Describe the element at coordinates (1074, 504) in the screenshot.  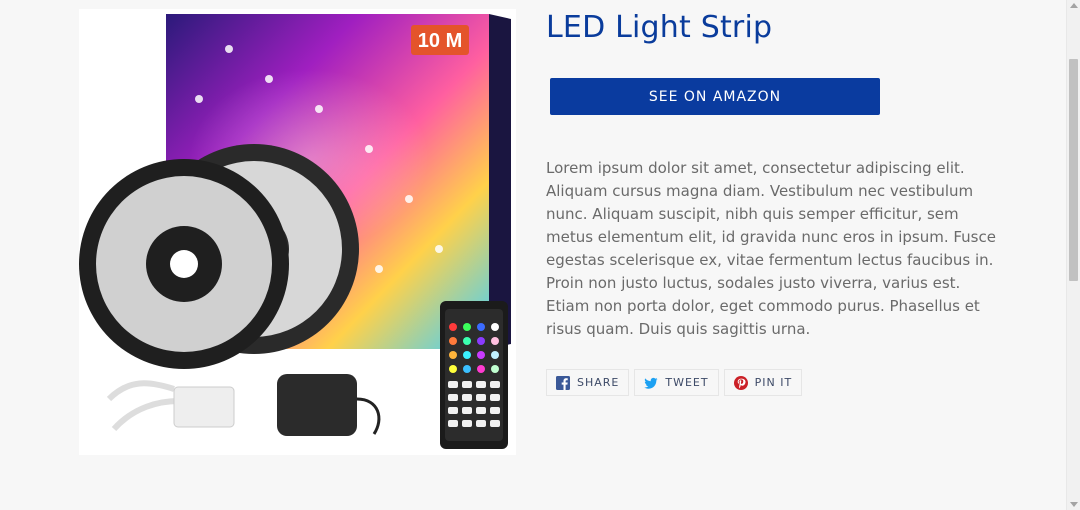
I see `scroll-down-icon` at that location.